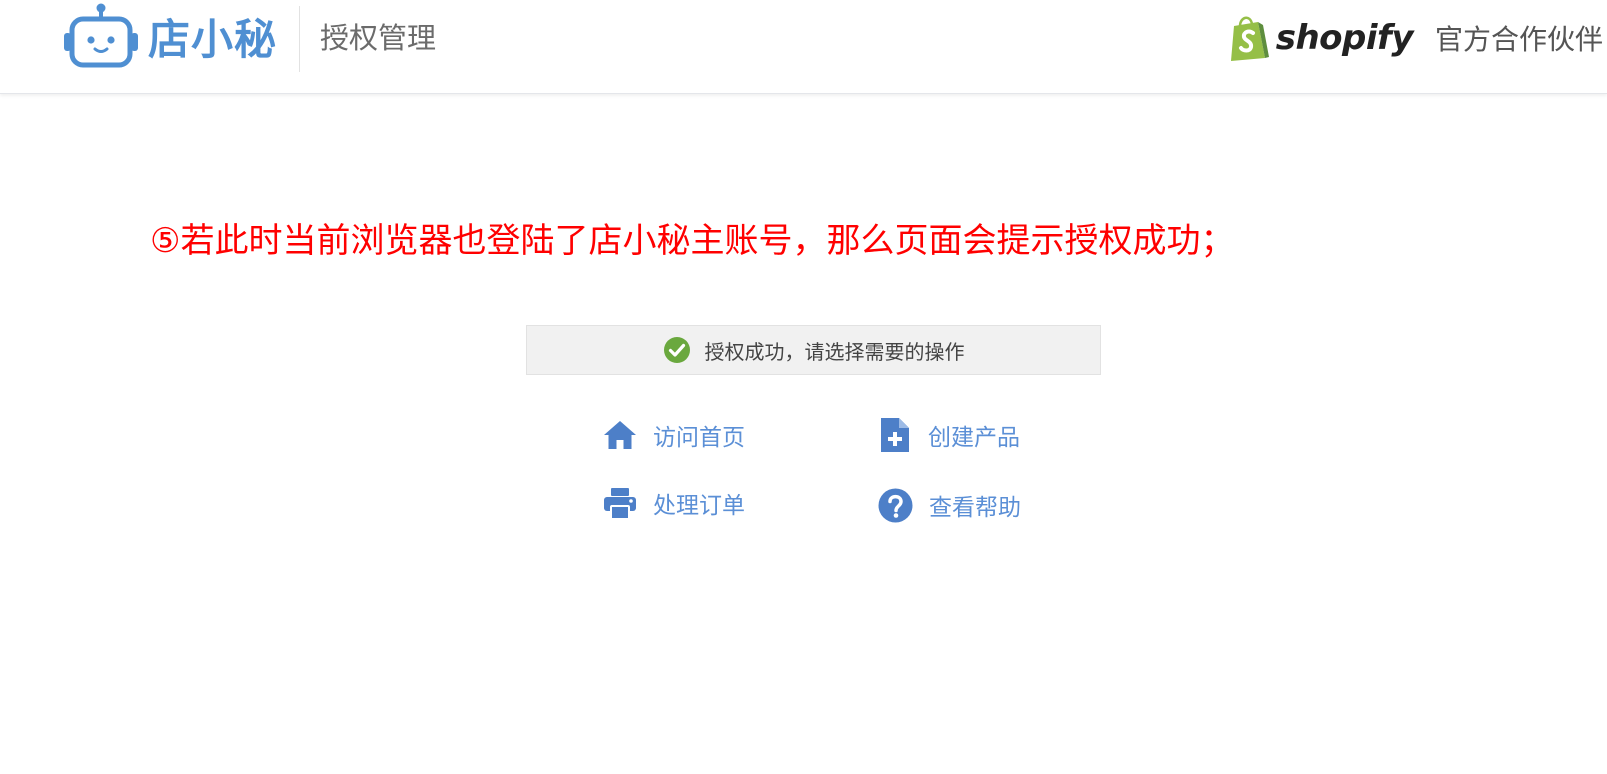 This screenshot has width=1607, height=774. I want to click on header-divider, so click(299, 39).